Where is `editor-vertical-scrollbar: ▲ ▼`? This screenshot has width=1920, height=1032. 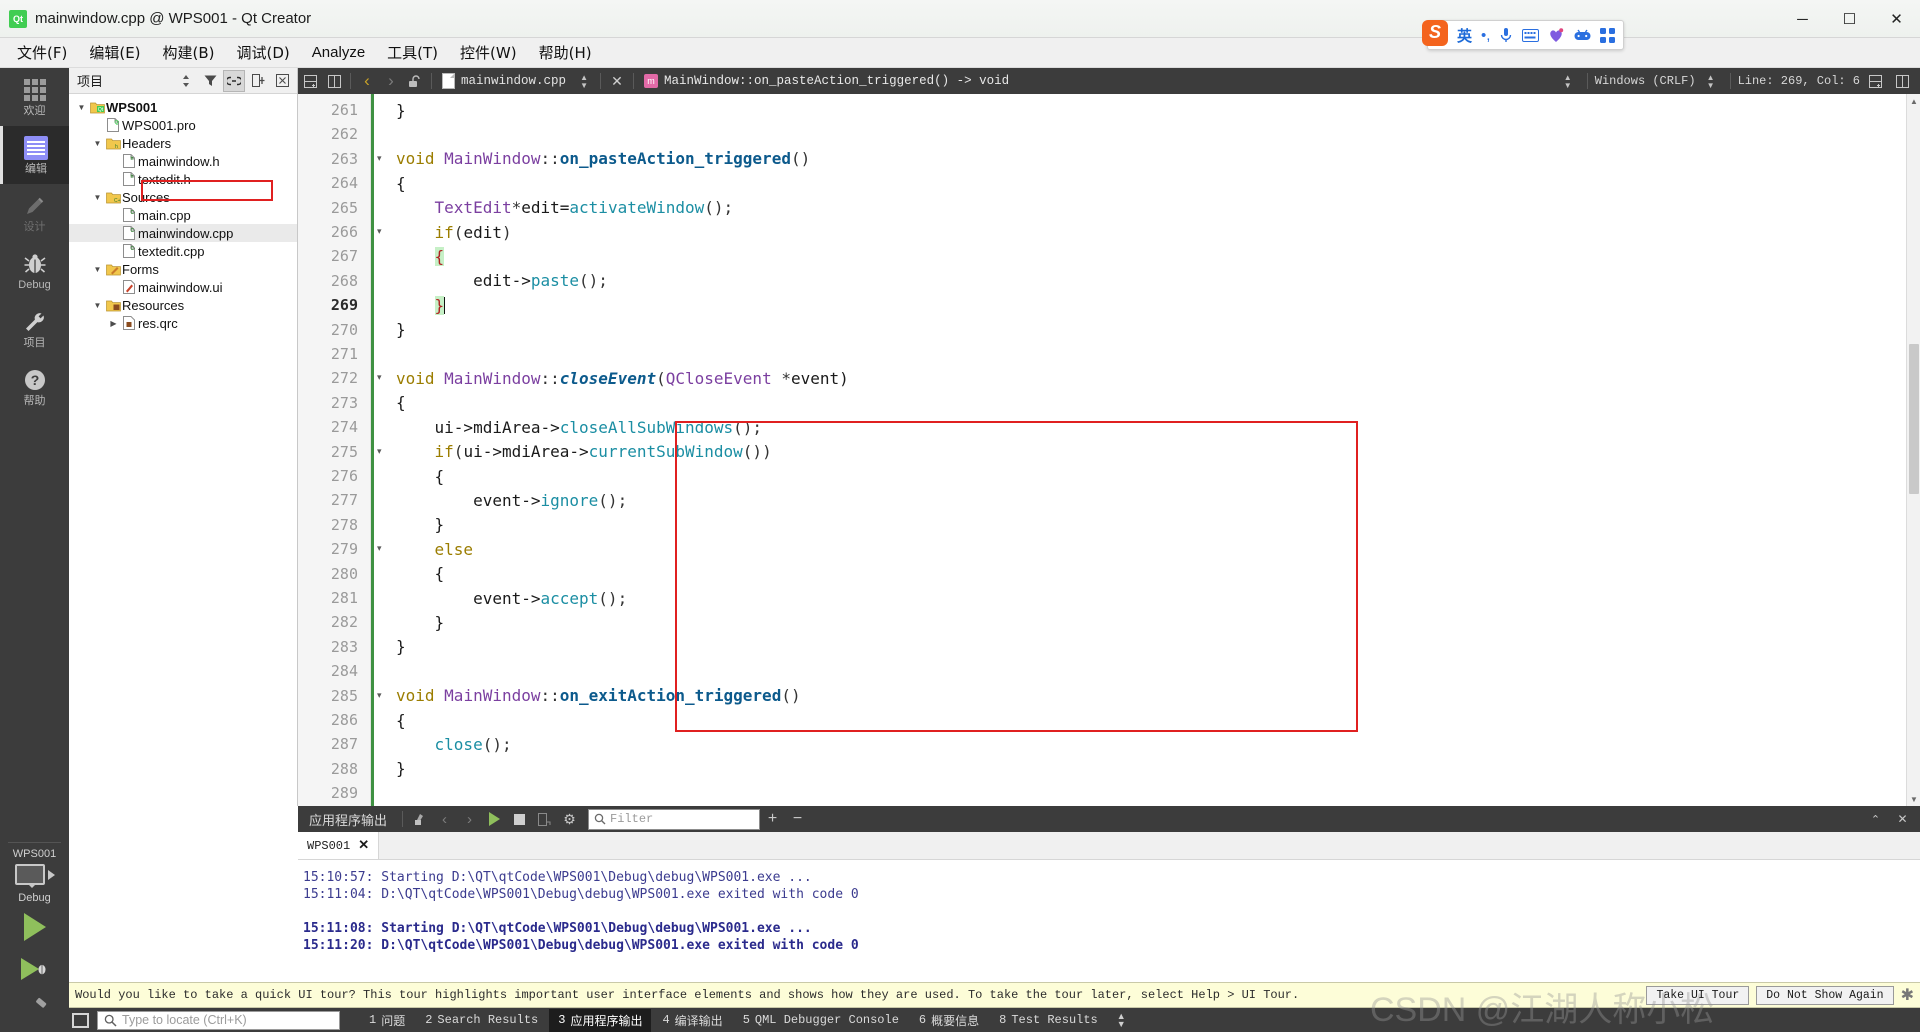 editor-vertical-scrollbar: ▲ ▼ is located at coordinates (1913, 450).